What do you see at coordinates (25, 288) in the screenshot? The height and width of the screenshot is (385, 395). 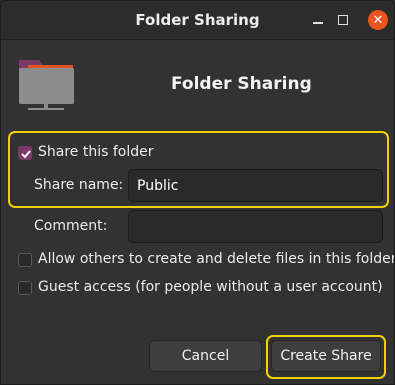 I see `guest-access-checkbox` at bounding box center [25, 288].